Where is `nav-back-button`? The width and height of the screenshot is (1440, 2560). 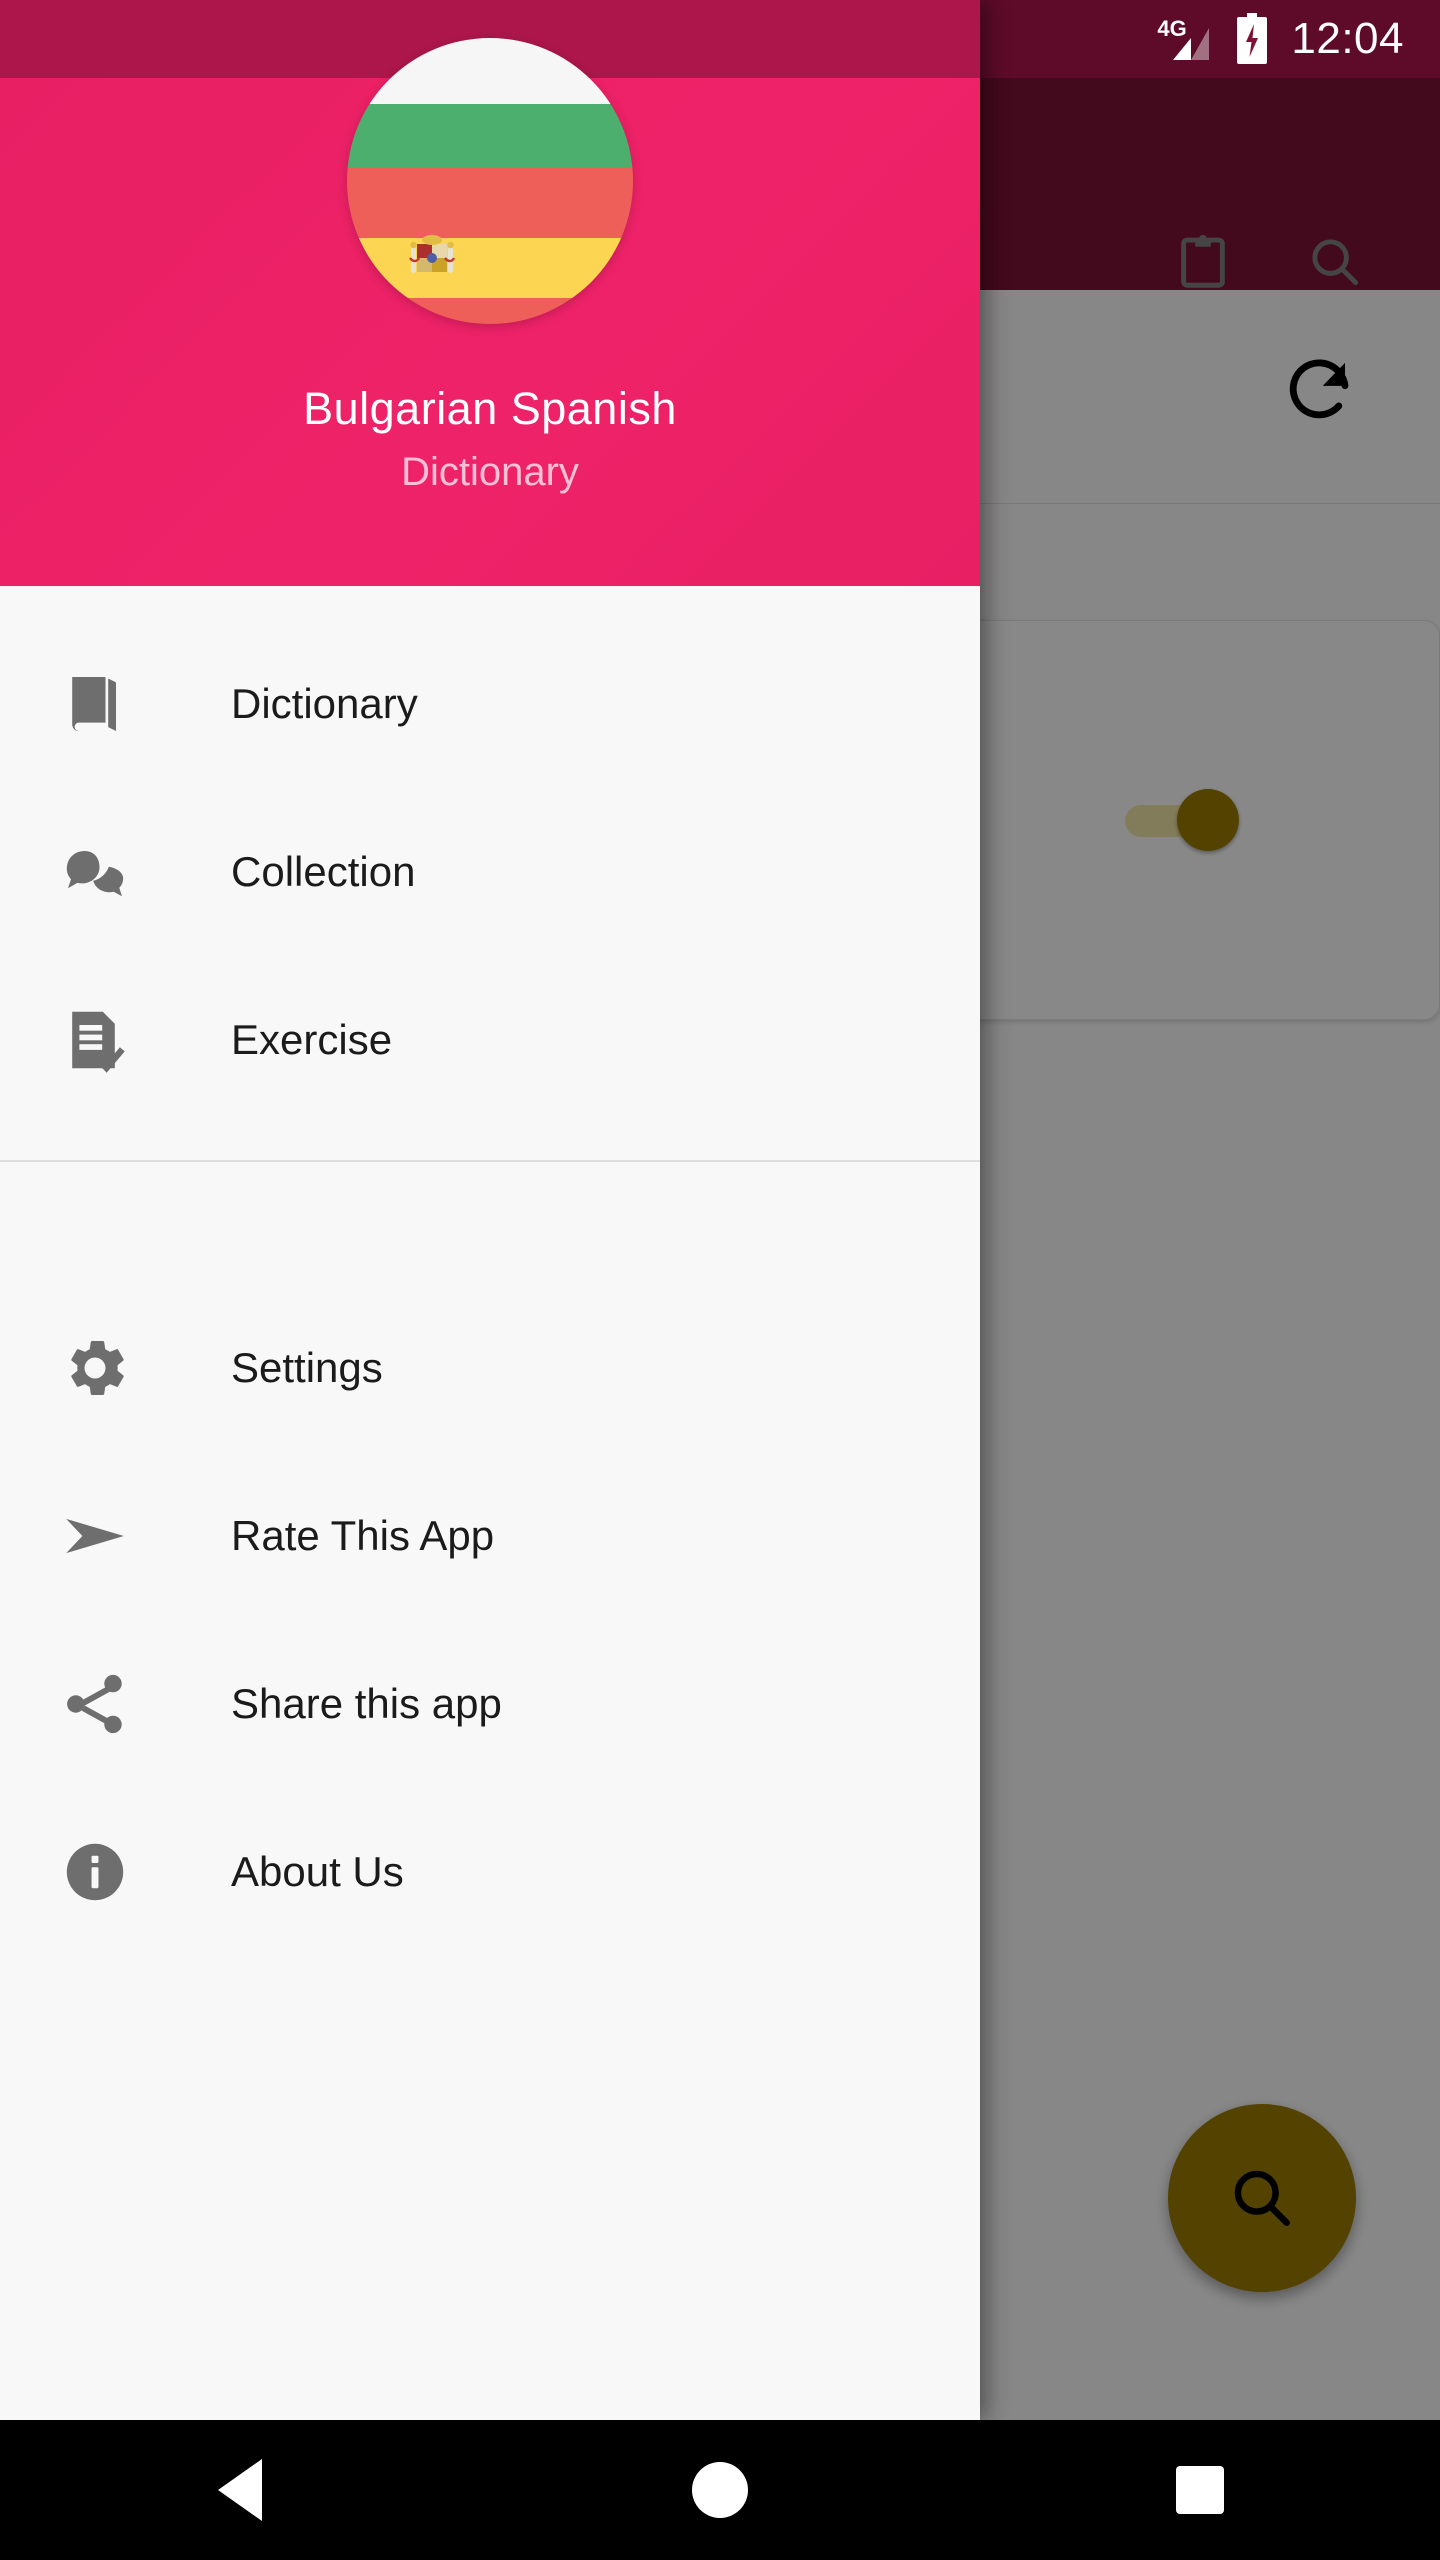
nav-back-button is located at coordinates (240, 2490).